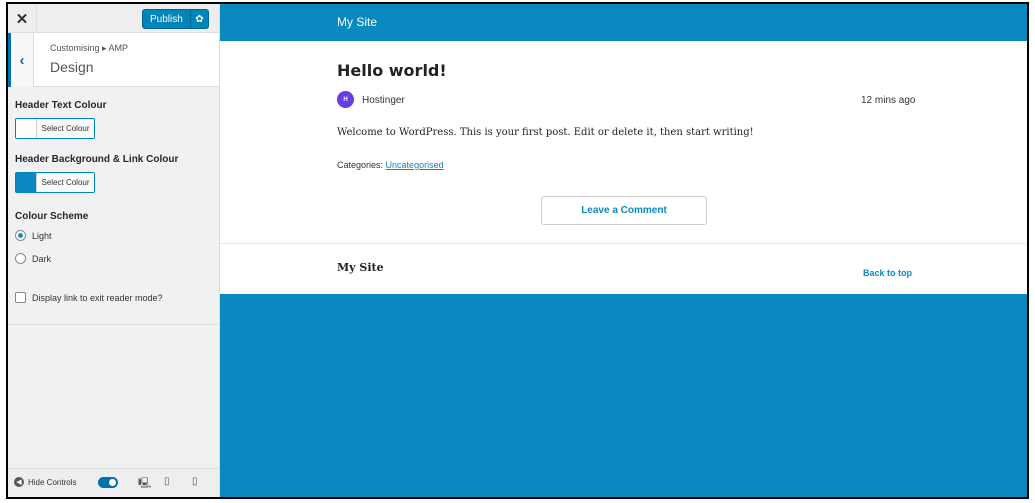 The height and width of the screenshot is (503, 1035). I want to click on hide-controls-button: ◀ Hide Controls, so click(45, 482).